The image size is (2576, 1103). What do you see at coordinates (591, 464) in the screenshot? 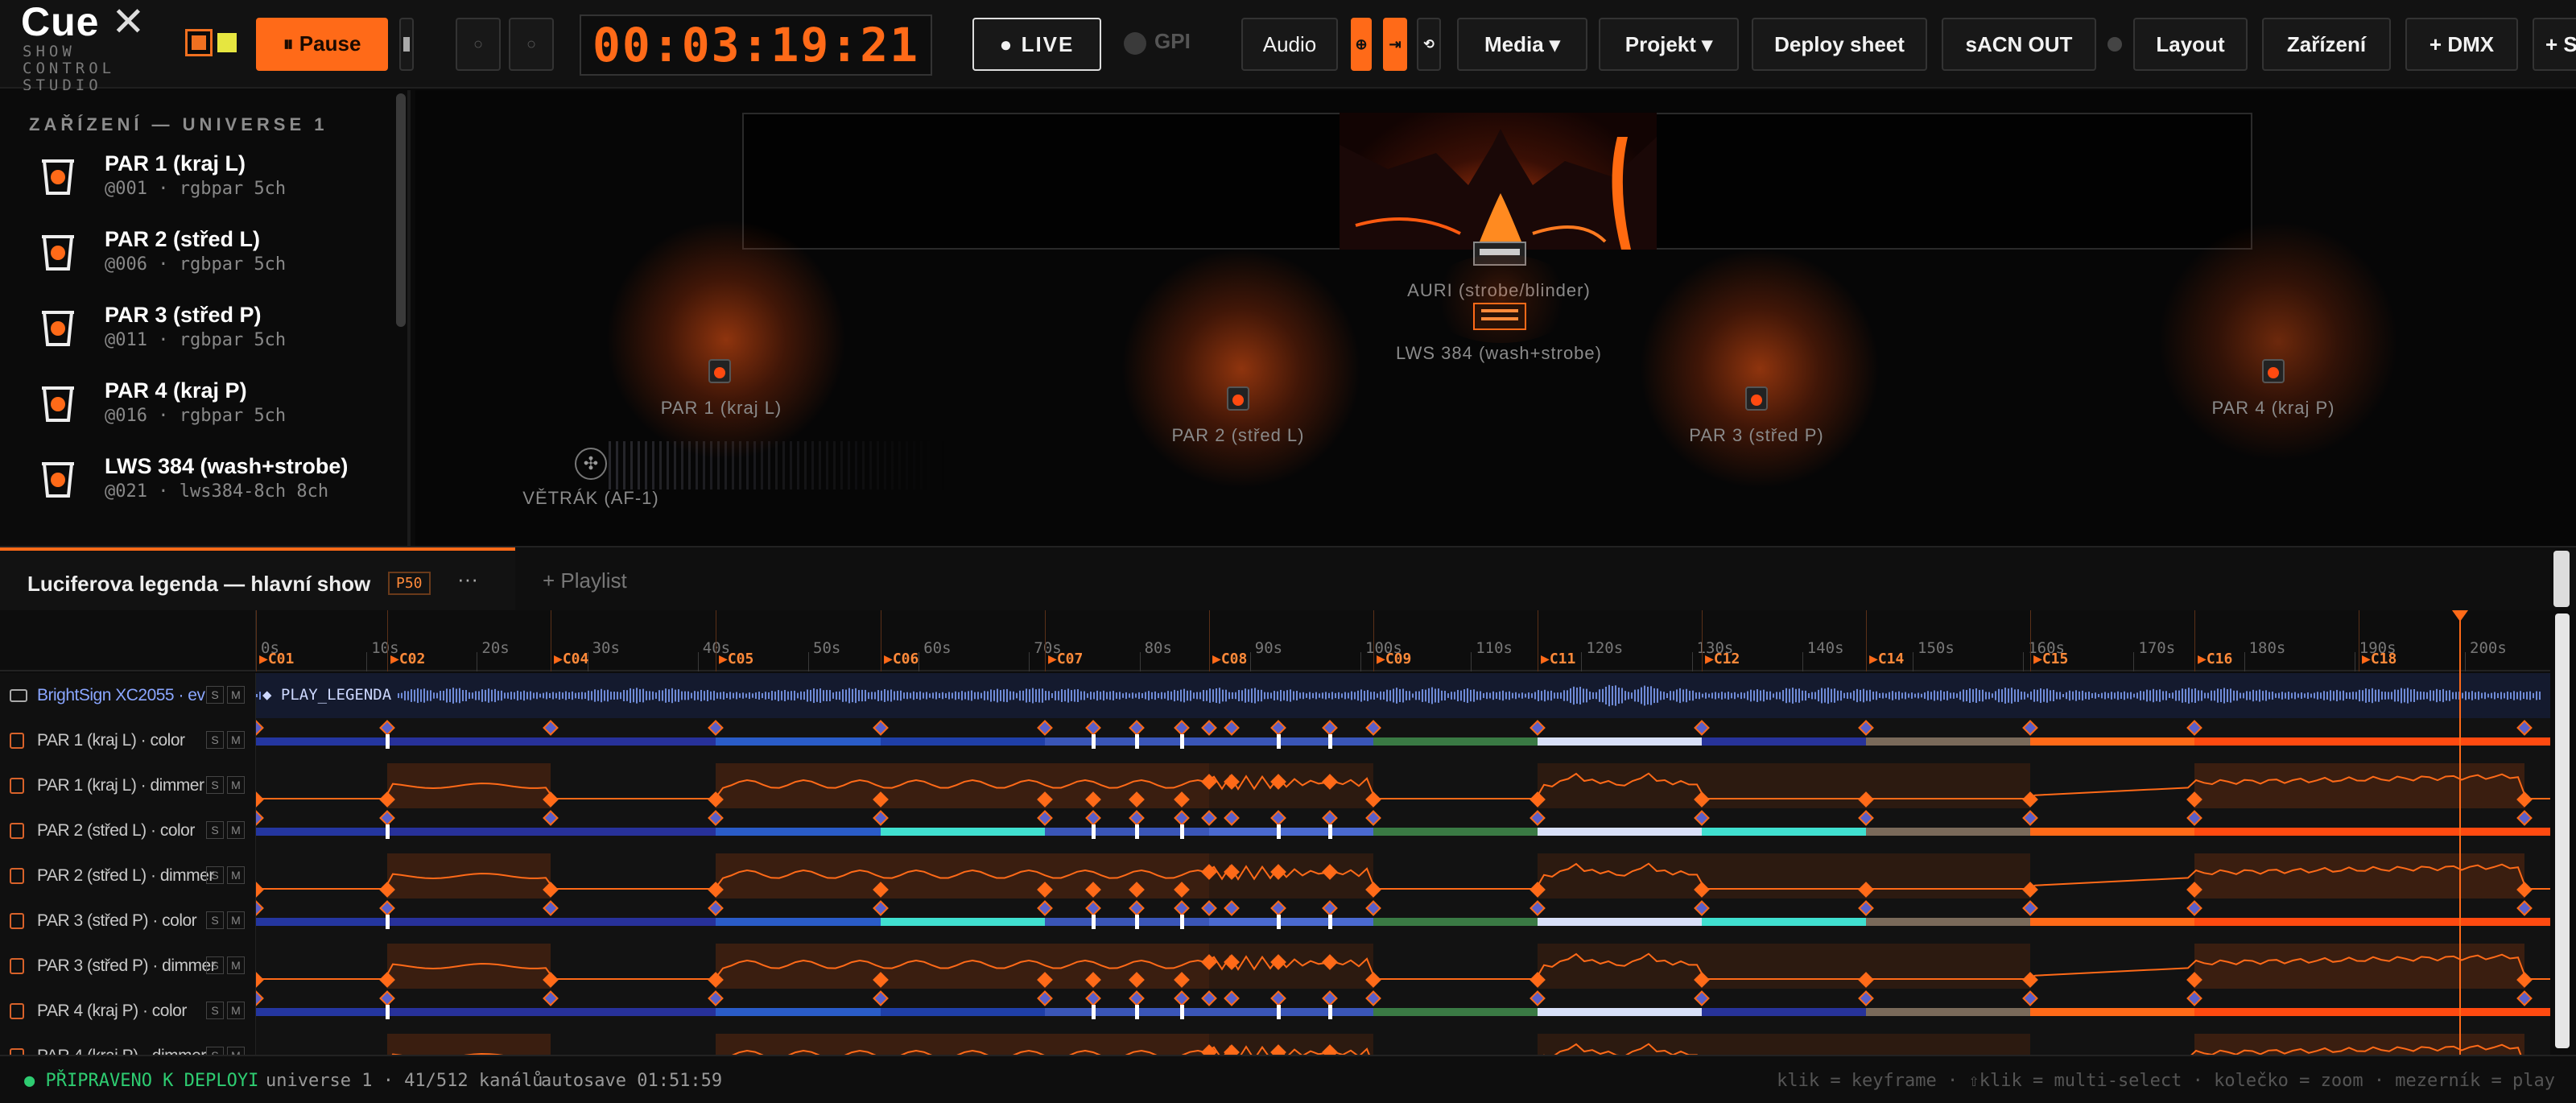
I see `fan-icon: ✣` at bounding box center [591, 464].